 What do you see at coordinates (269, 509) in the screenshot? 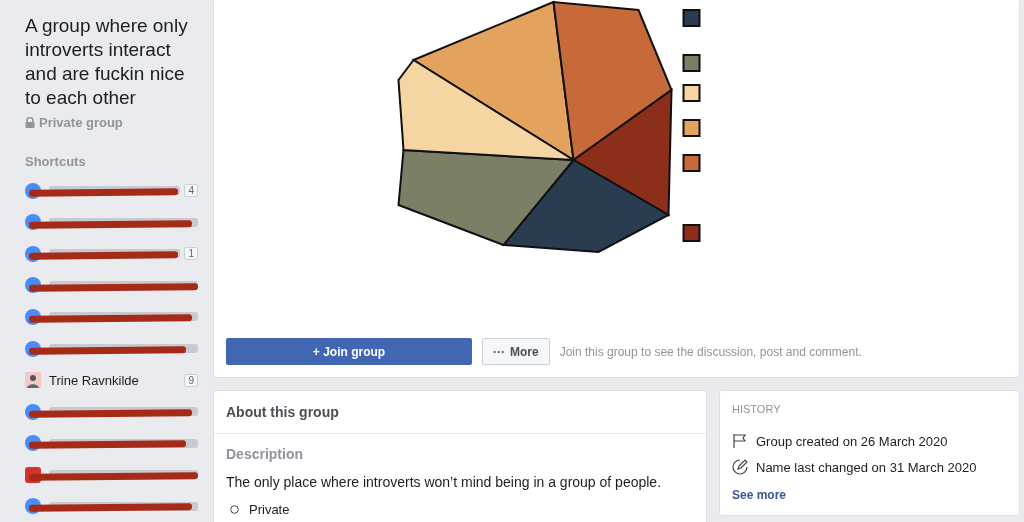
I see `privacy-text: Private` at bounding box center [269, 509].